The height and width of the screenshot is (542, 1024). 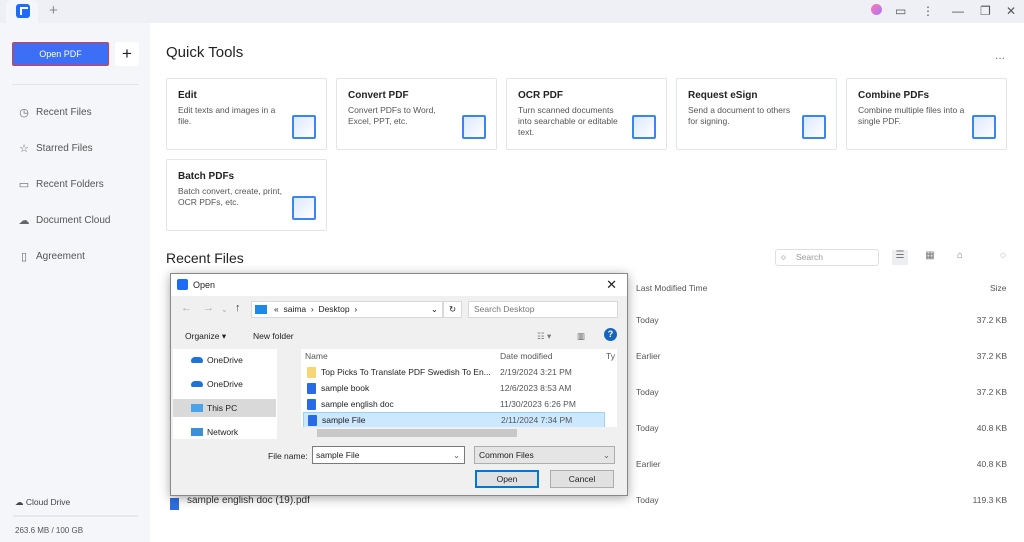 I want to click on star-icon: ☆, so click(x=24, y=149).